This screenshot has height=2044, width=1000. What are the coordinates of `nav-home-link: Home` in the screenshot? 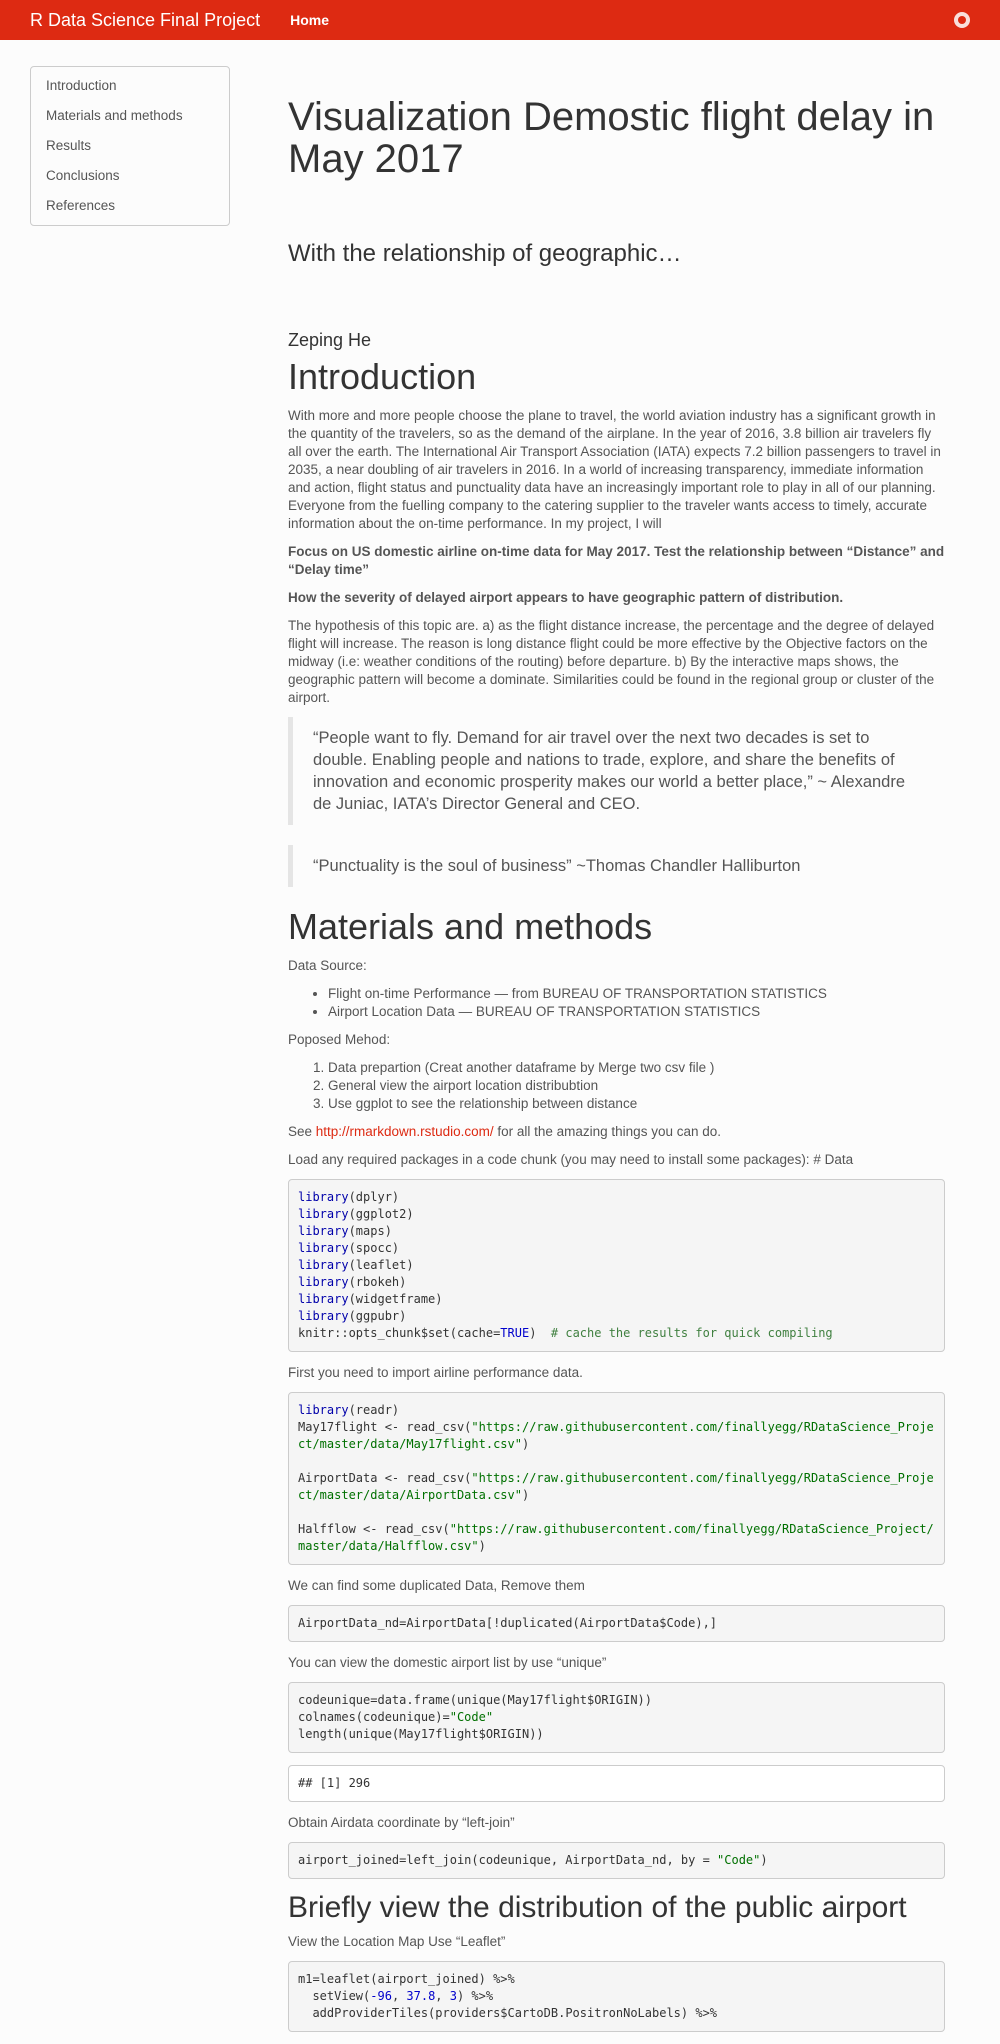 It's located at (309, 20).